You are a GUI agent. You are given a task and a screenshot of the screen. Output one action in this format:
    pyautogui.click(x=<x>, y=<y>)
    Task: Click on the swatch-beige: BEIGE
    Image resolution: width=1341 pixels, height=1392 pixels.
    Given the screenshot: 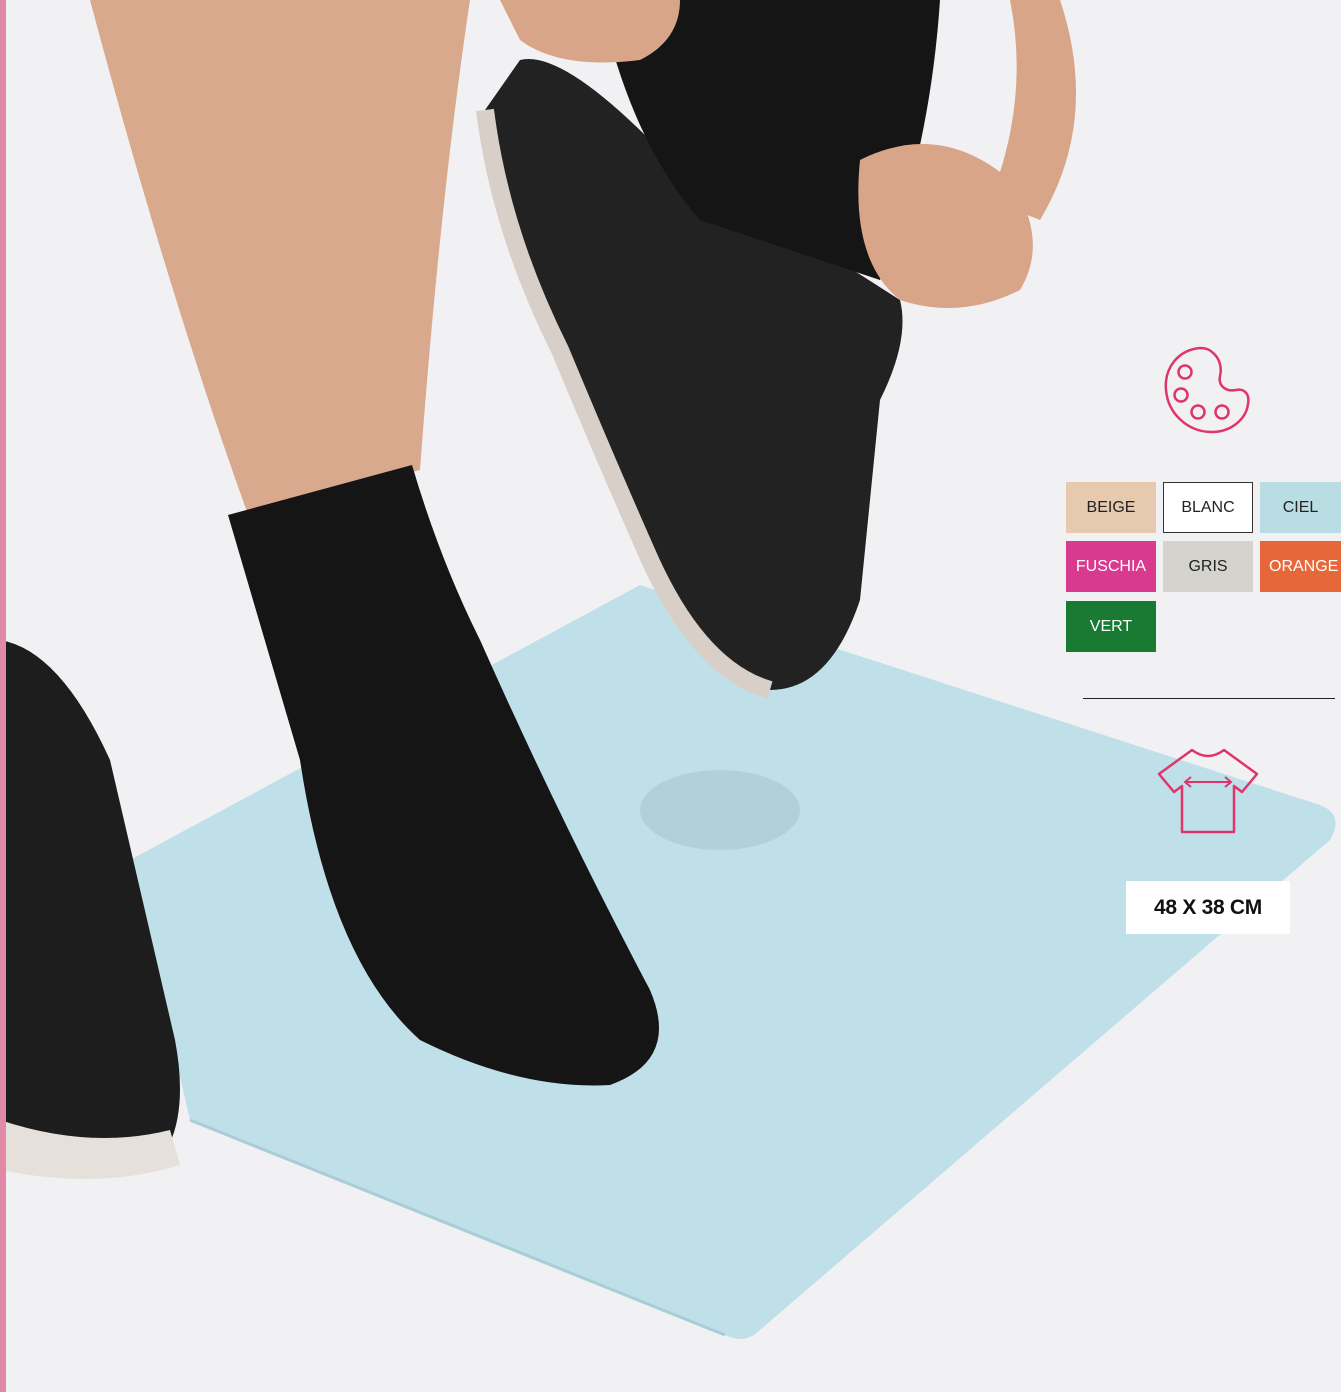 What is the action you would take?
    pyautogui.click(x=1111, y=507)
    